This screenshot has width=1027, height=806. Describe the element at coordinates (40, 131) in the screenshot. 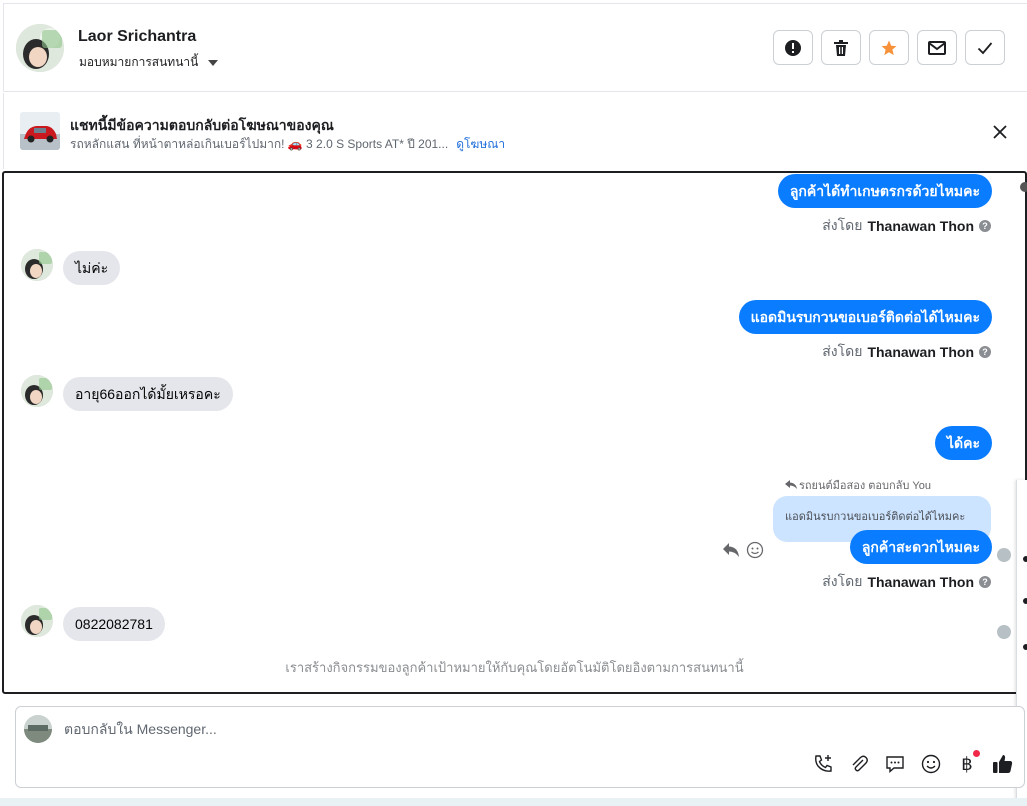

I see `ad-thumbnail` at that location.